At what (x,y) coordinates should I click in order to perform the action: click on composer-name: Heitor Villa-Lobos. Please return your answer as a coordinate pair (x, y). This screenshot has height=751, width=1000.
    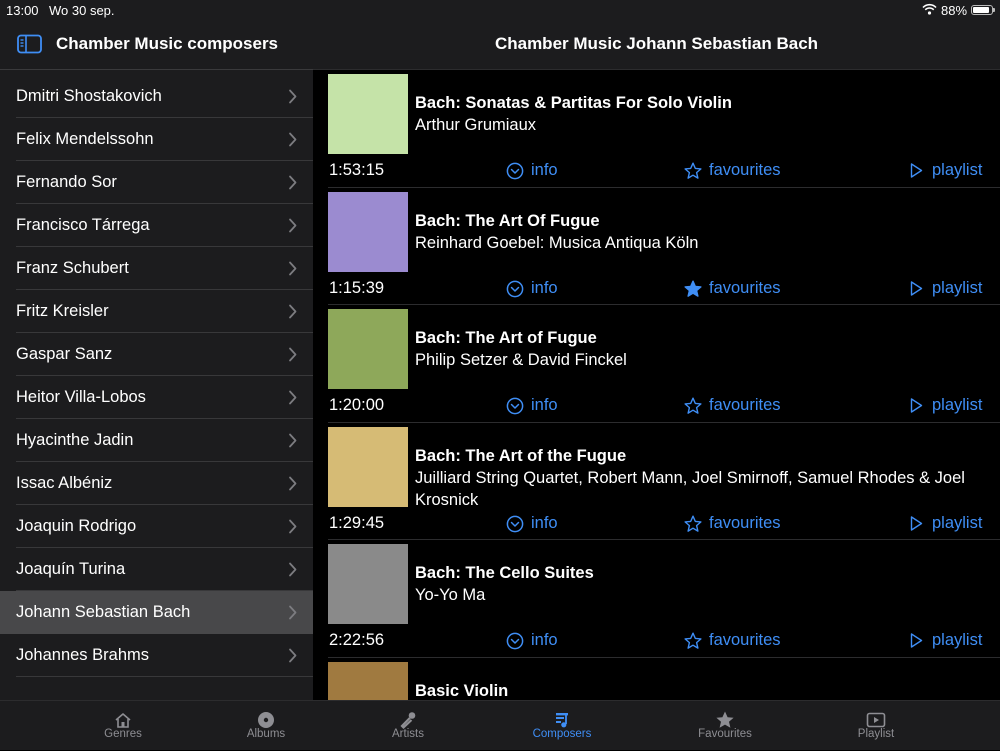
    Looking at the image, I should click on (81, 397).